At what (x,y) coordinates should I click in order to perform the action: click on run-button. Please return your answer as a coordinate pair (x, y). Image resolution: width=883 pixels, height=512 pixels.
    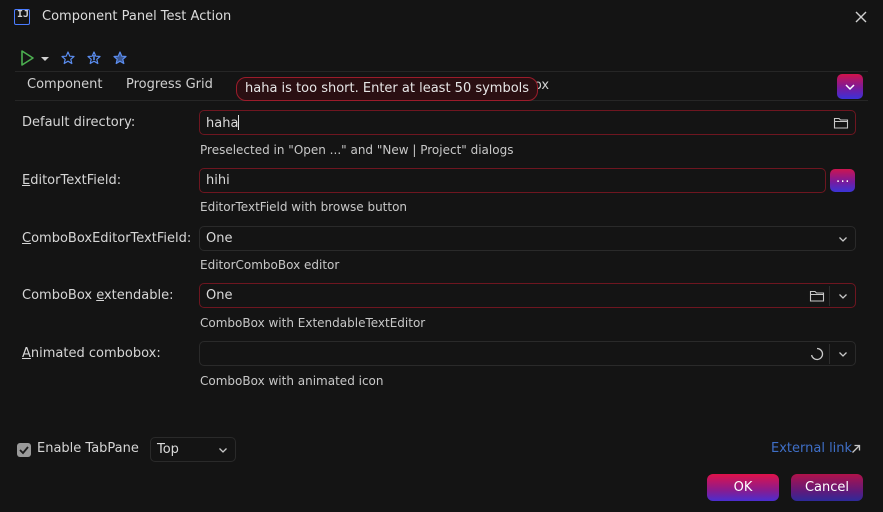
    Looking at the image, I should click on (28, 58).